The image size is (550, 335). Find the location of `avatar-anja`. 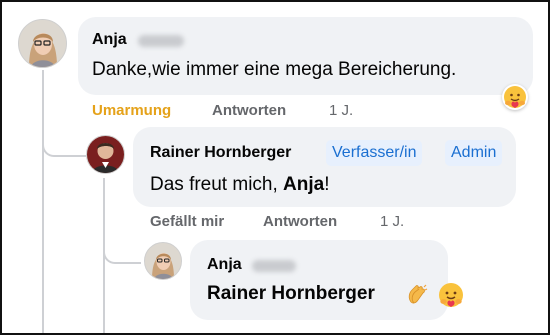

avatar-anja is located at coordinates (42, 43).